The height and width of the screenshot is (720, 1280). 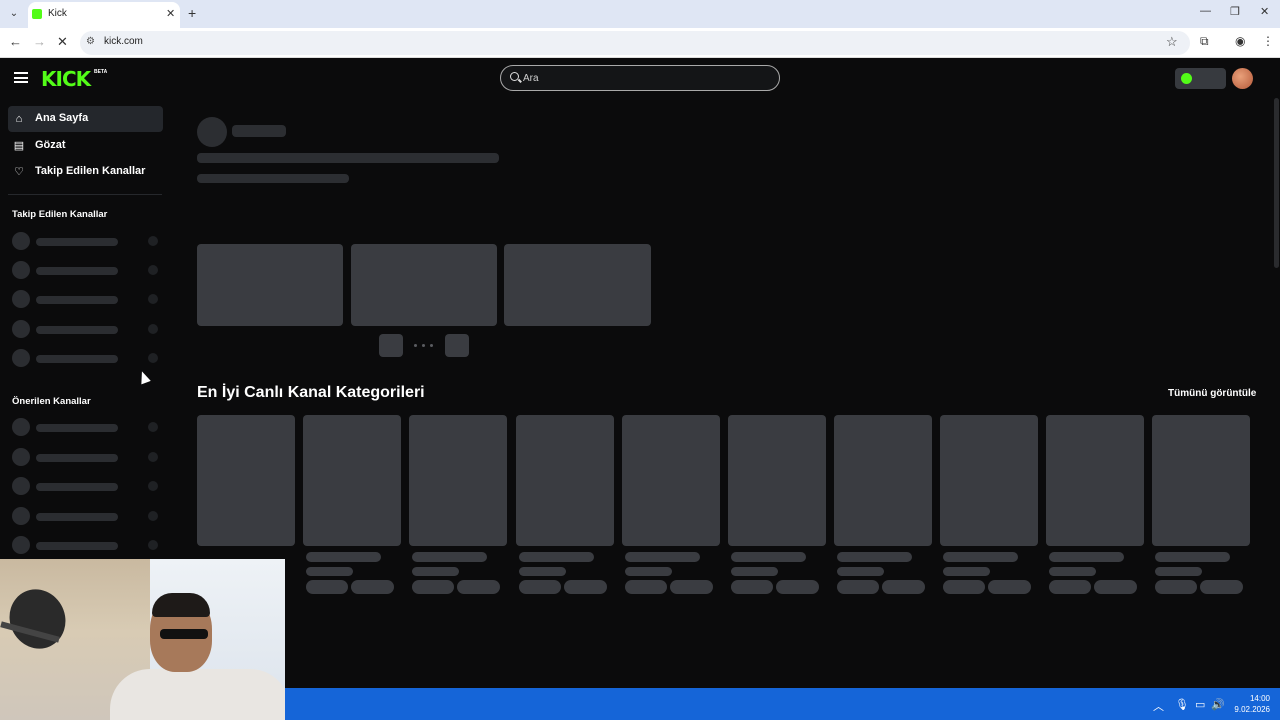 I want to click on sunglasses-icon, so click(x=184, y=634).